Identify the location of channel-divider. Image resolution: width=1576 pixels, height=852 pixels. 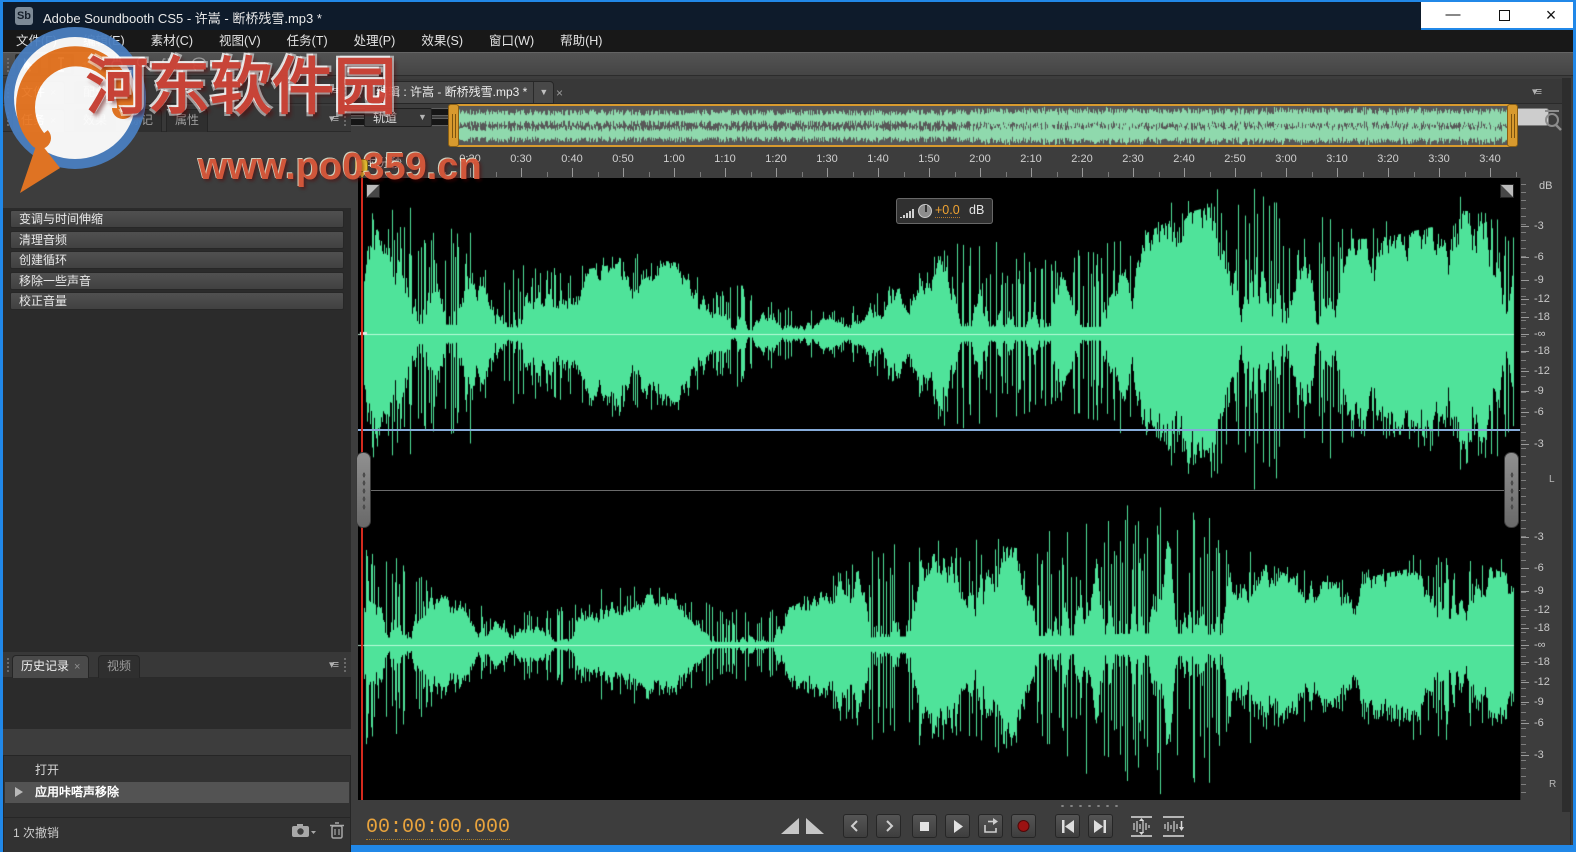
(939, 490).